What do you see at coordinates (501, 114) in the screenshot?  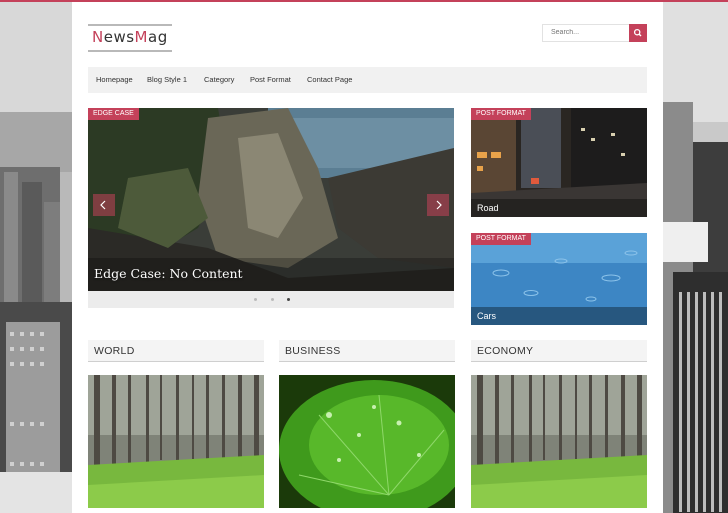 I see `side-post-badge-road: POST FORMAT` at bounding box center [501, 114].